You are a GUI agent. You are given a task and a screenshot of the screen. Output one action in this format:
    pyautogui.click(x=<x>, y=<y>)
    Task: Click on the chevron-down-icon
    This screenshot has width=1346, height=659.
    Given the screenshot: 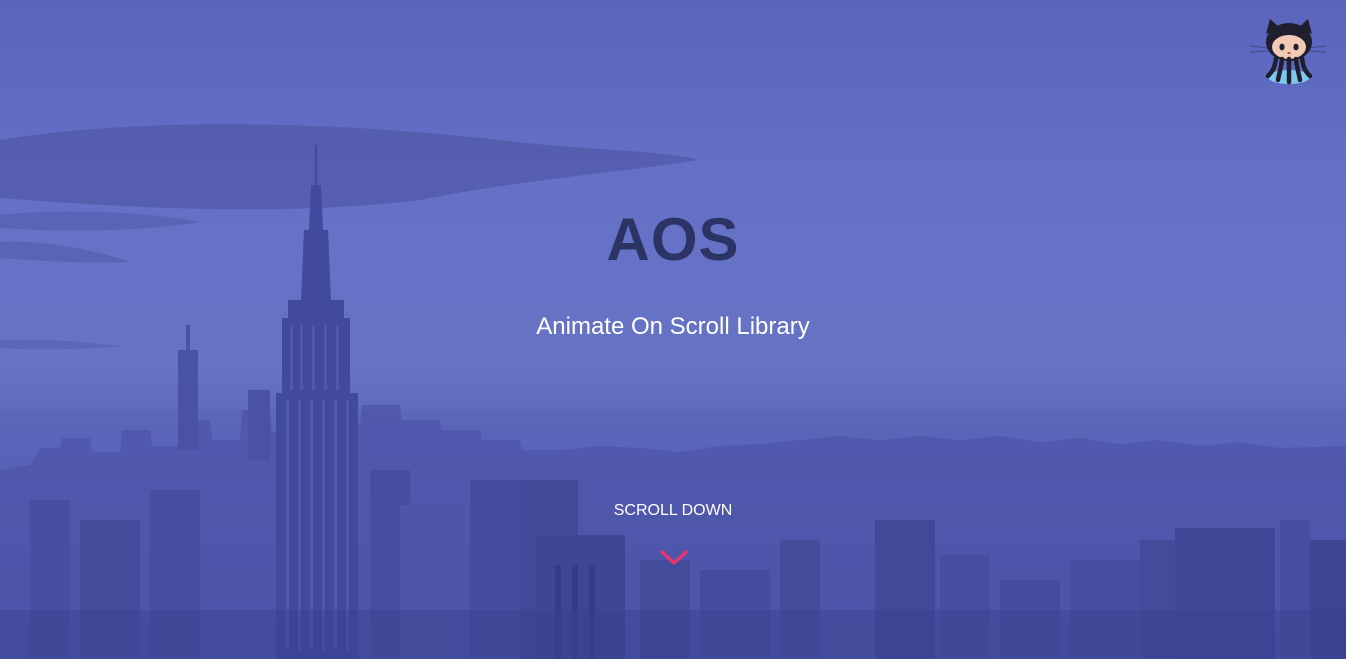 What is the action you would take?
    pyautogui.click(x=674, y=557)
    